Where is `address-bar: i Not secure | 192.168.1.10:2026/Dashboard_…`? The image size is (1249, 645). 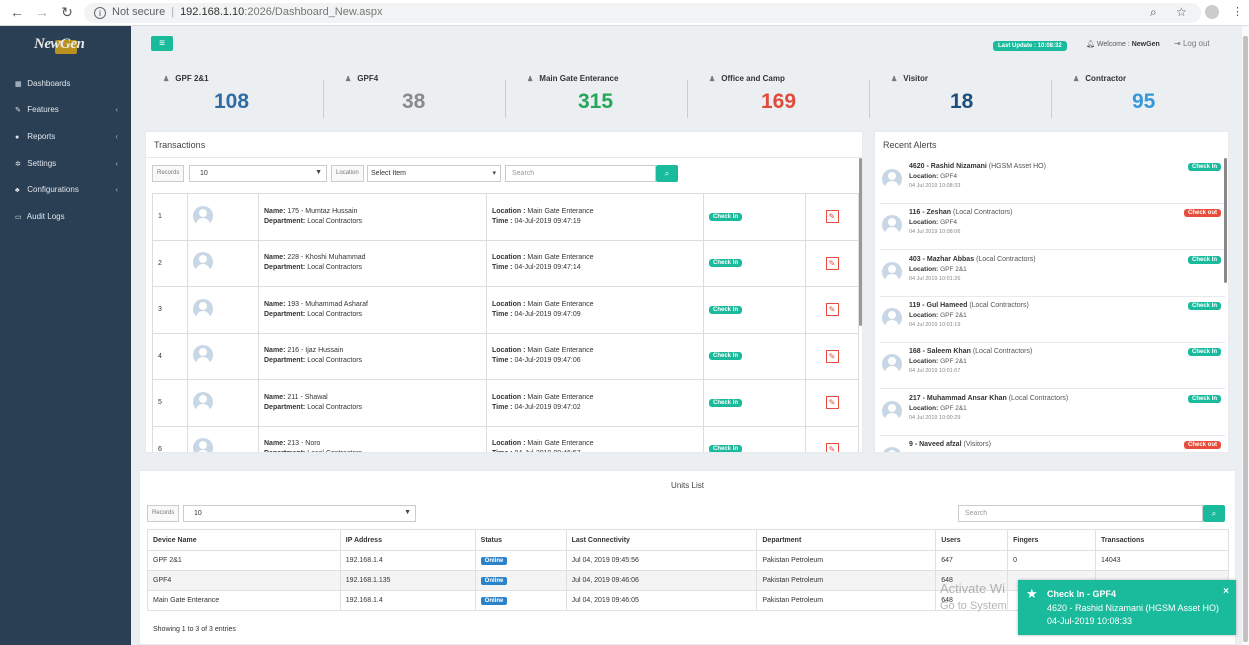
address-bar: i Not secure | 192.168.1.10:2026/Dashboard_… is located at coordinates (642, 13).